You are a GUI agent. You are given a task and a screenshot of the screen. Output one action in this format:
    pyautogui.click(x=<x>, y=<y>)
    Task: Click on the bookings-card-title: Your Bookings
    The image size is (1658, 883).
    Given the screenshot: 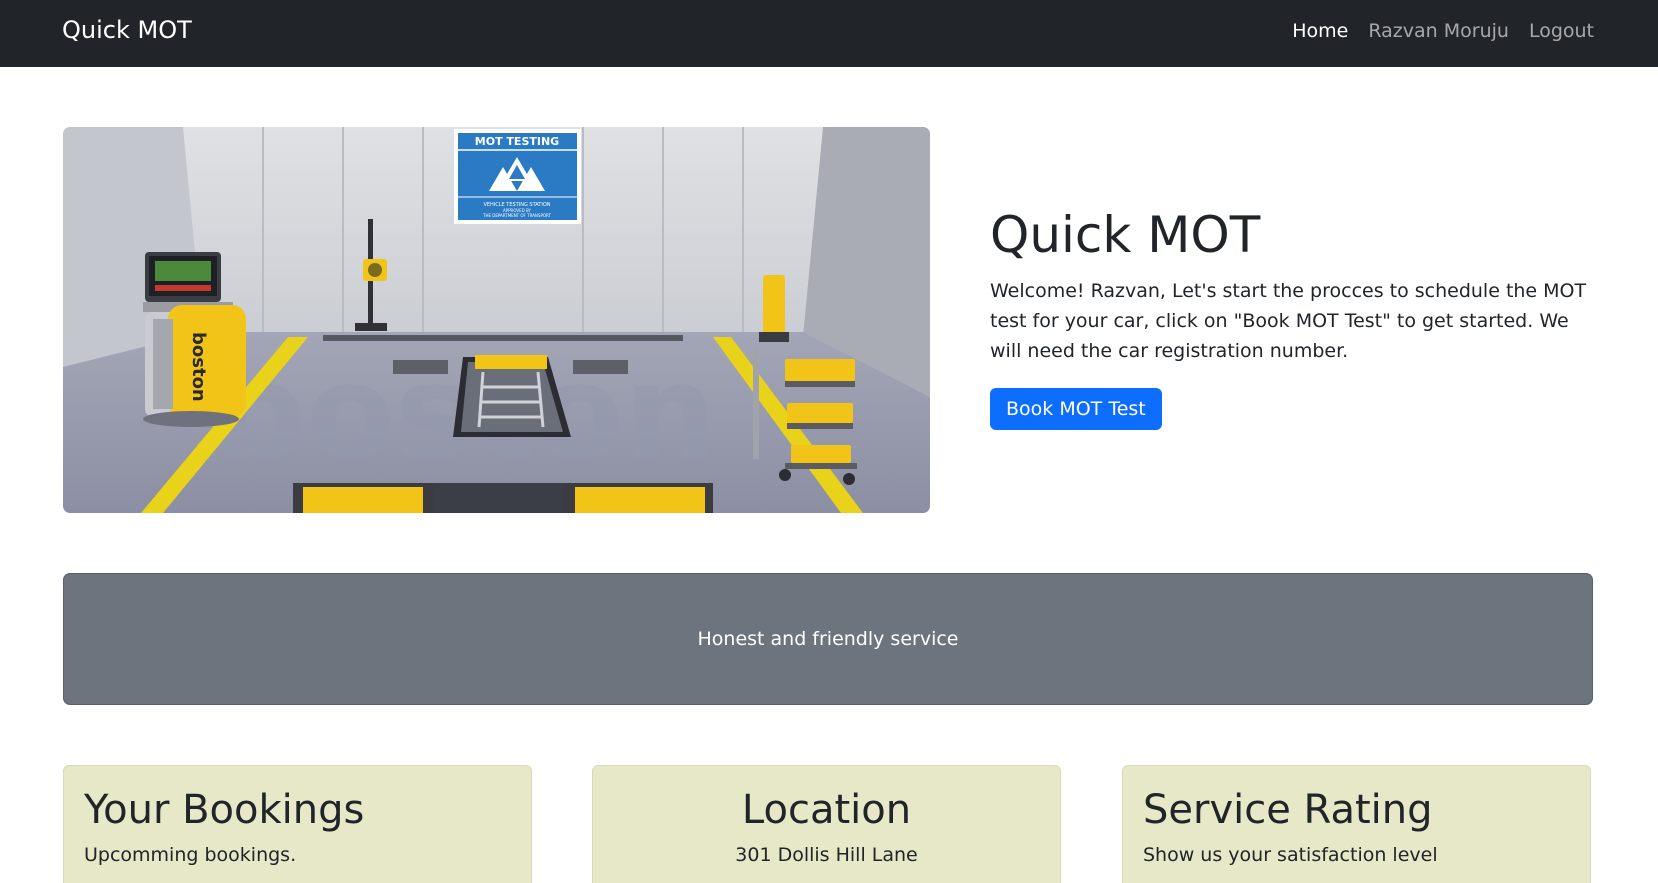 What is the action you would take?
    pyautogui.click(x=224, y=810)
    